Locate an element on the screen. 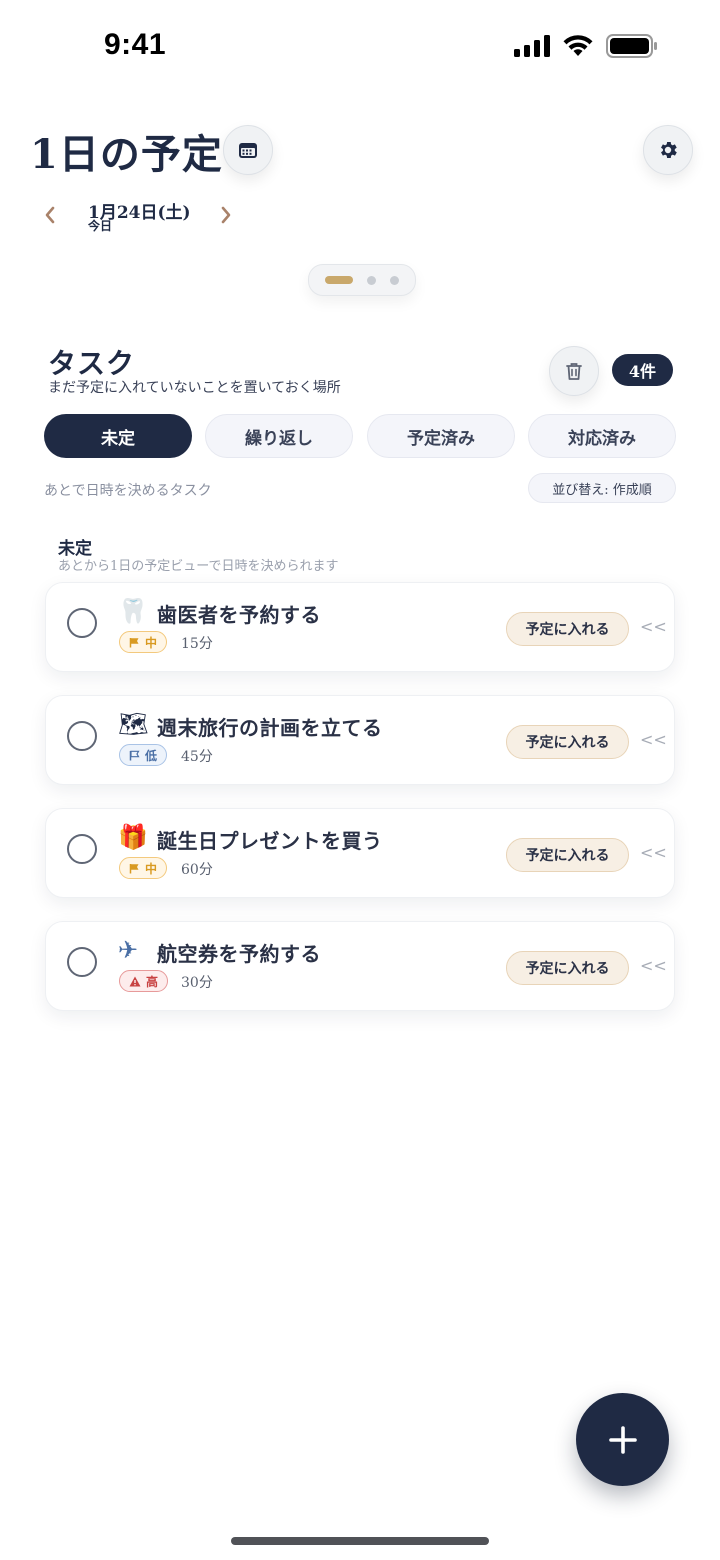 This screenshot has height=1560, width=720. trash-icon is located at coordinates (574, 371).